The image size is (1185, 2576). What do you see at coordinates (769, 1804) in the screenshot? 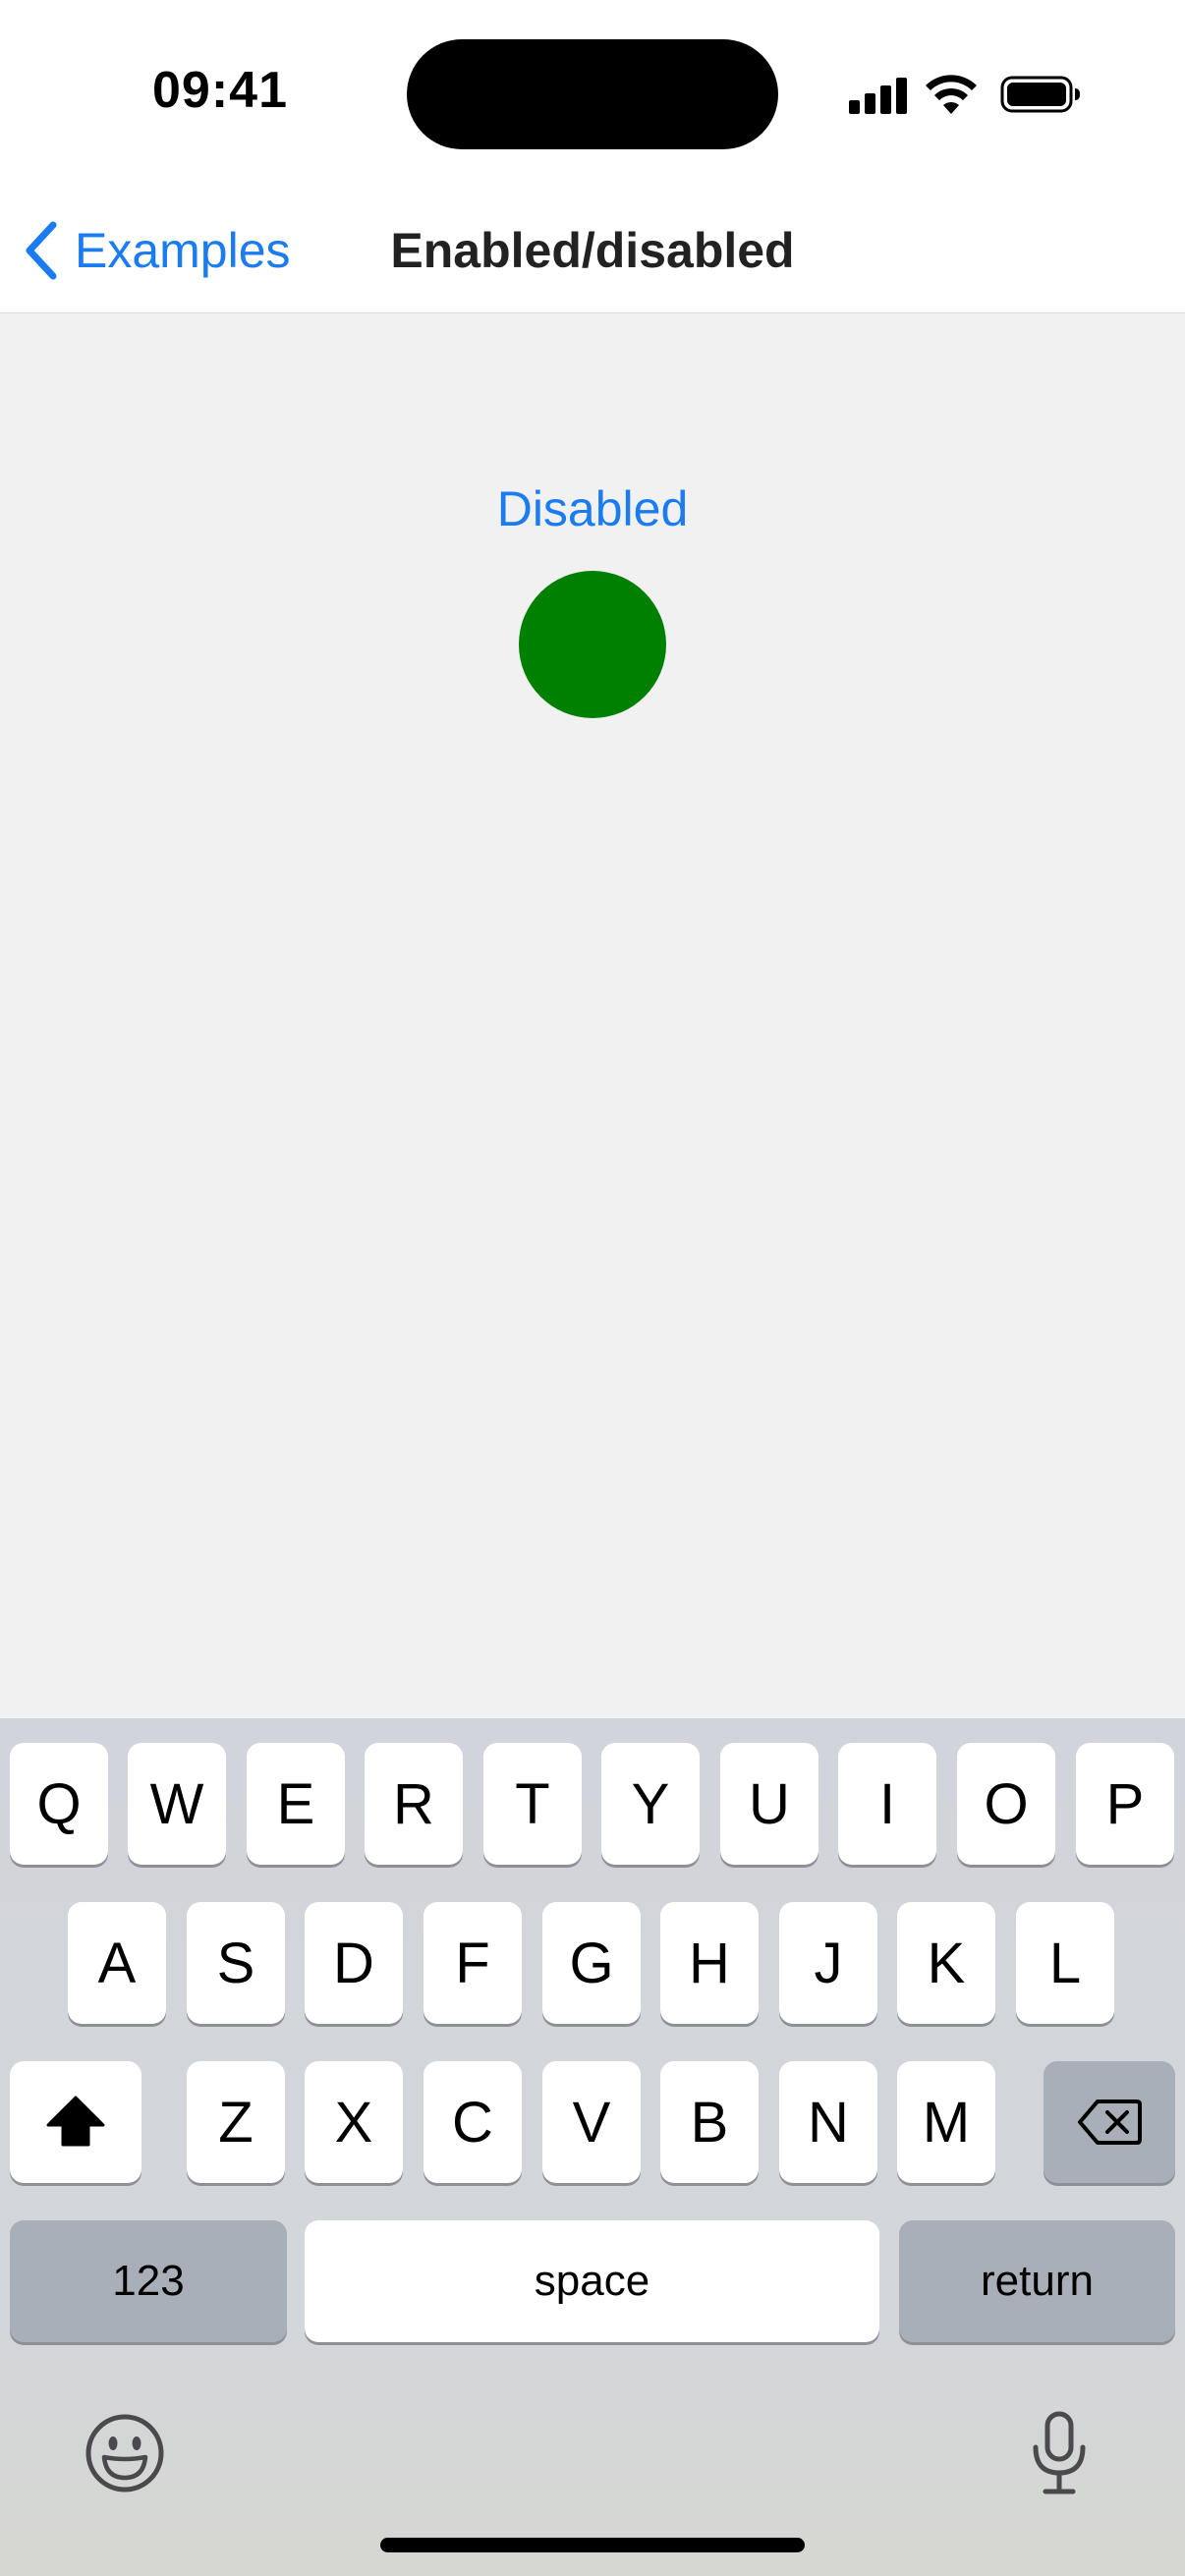
I see `key-u: U` at bounding box center [769, 1804].